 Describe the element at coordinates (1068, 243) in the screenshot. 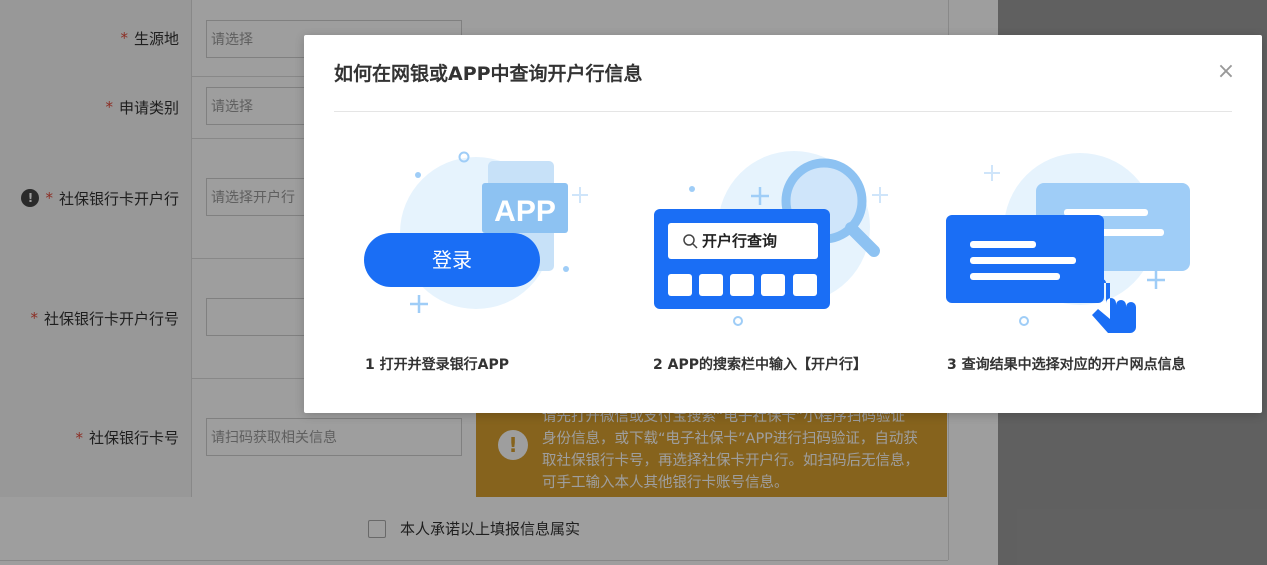

I see `step3-illustration` at that location.